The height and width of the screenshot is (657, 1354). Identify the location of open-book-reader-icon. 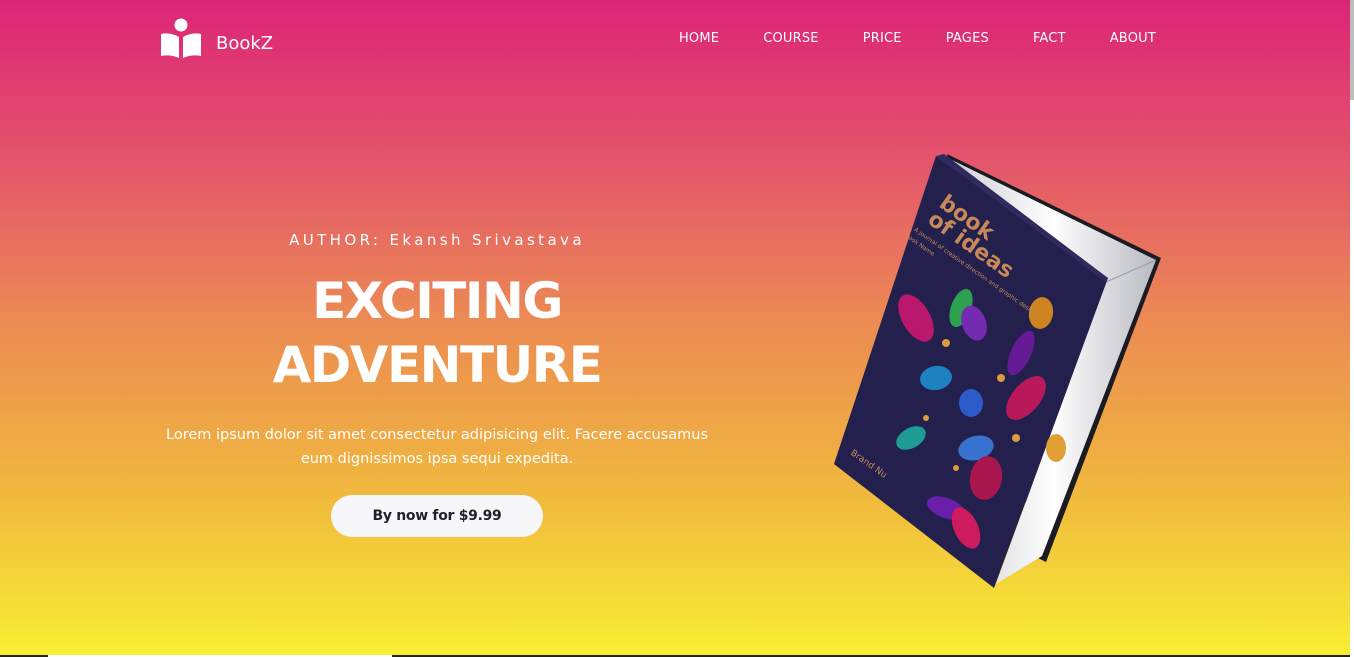
(181, 38).